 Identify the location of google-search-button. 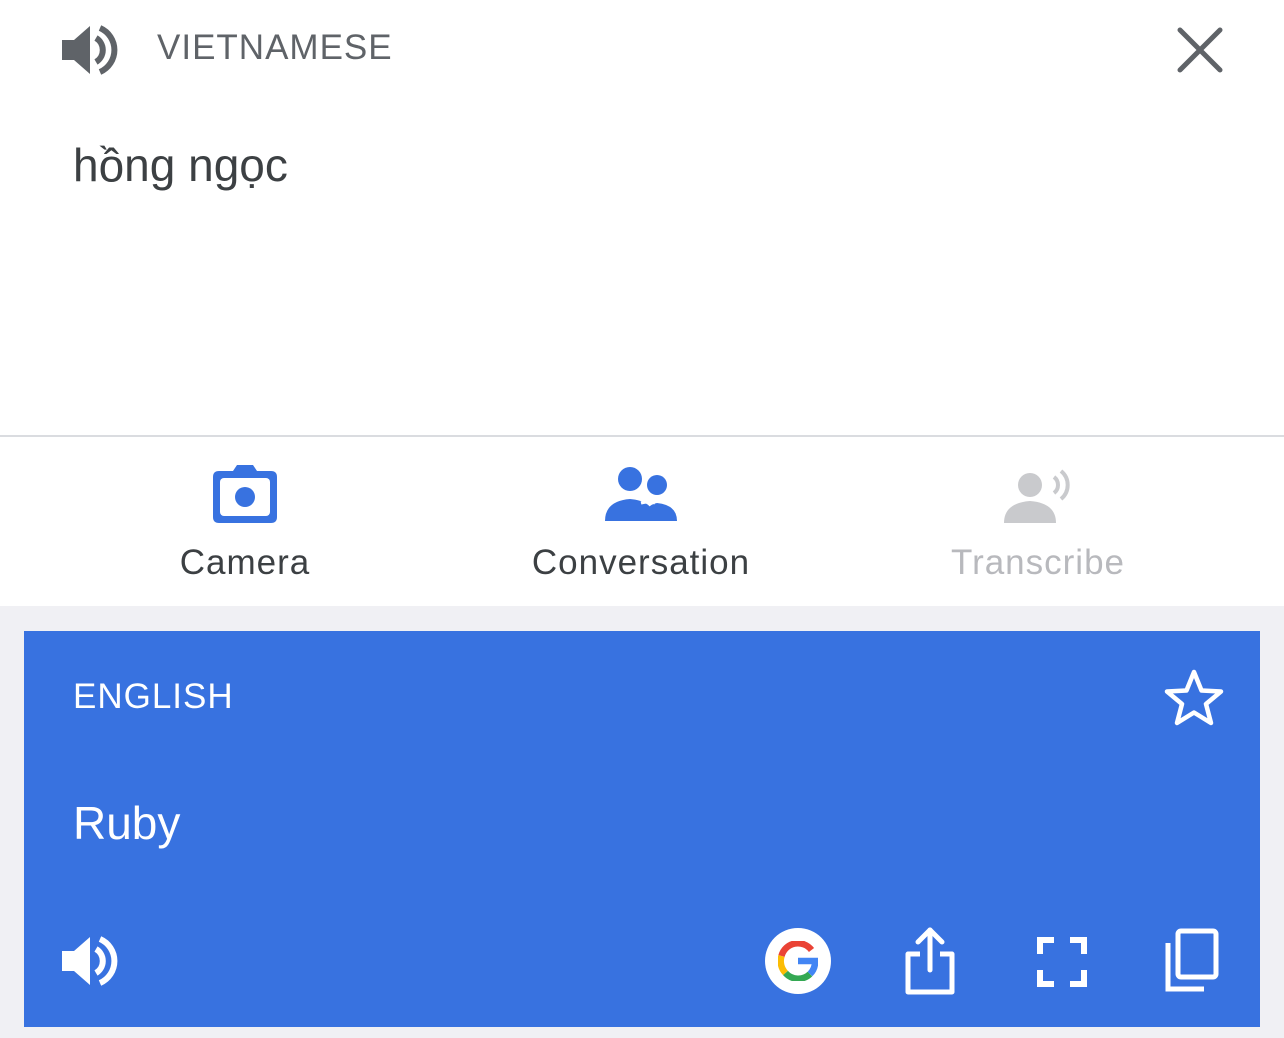
(798, 961).